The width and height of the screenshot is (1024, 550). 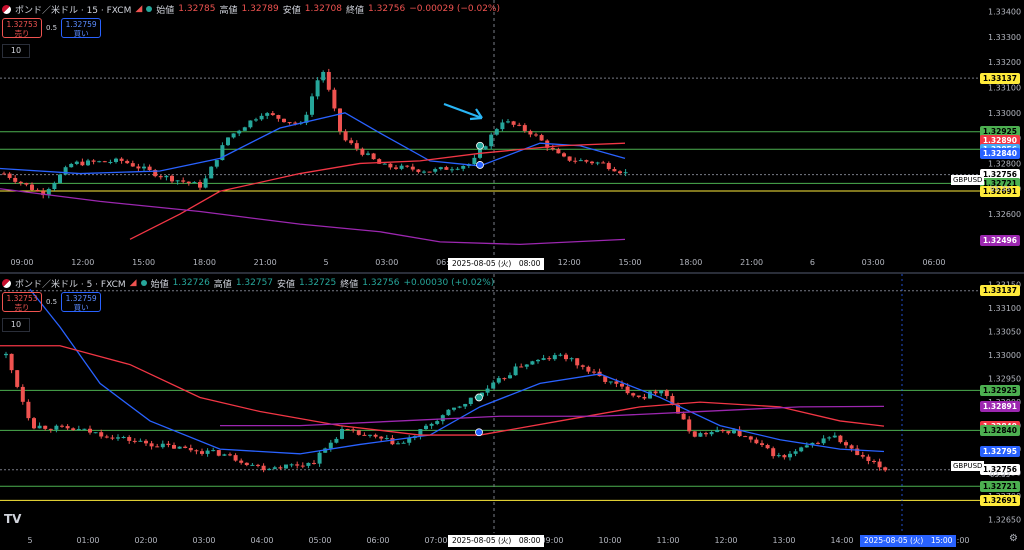 I want to click on ticker-label: GBPUSD, so click(x=968, y=180).